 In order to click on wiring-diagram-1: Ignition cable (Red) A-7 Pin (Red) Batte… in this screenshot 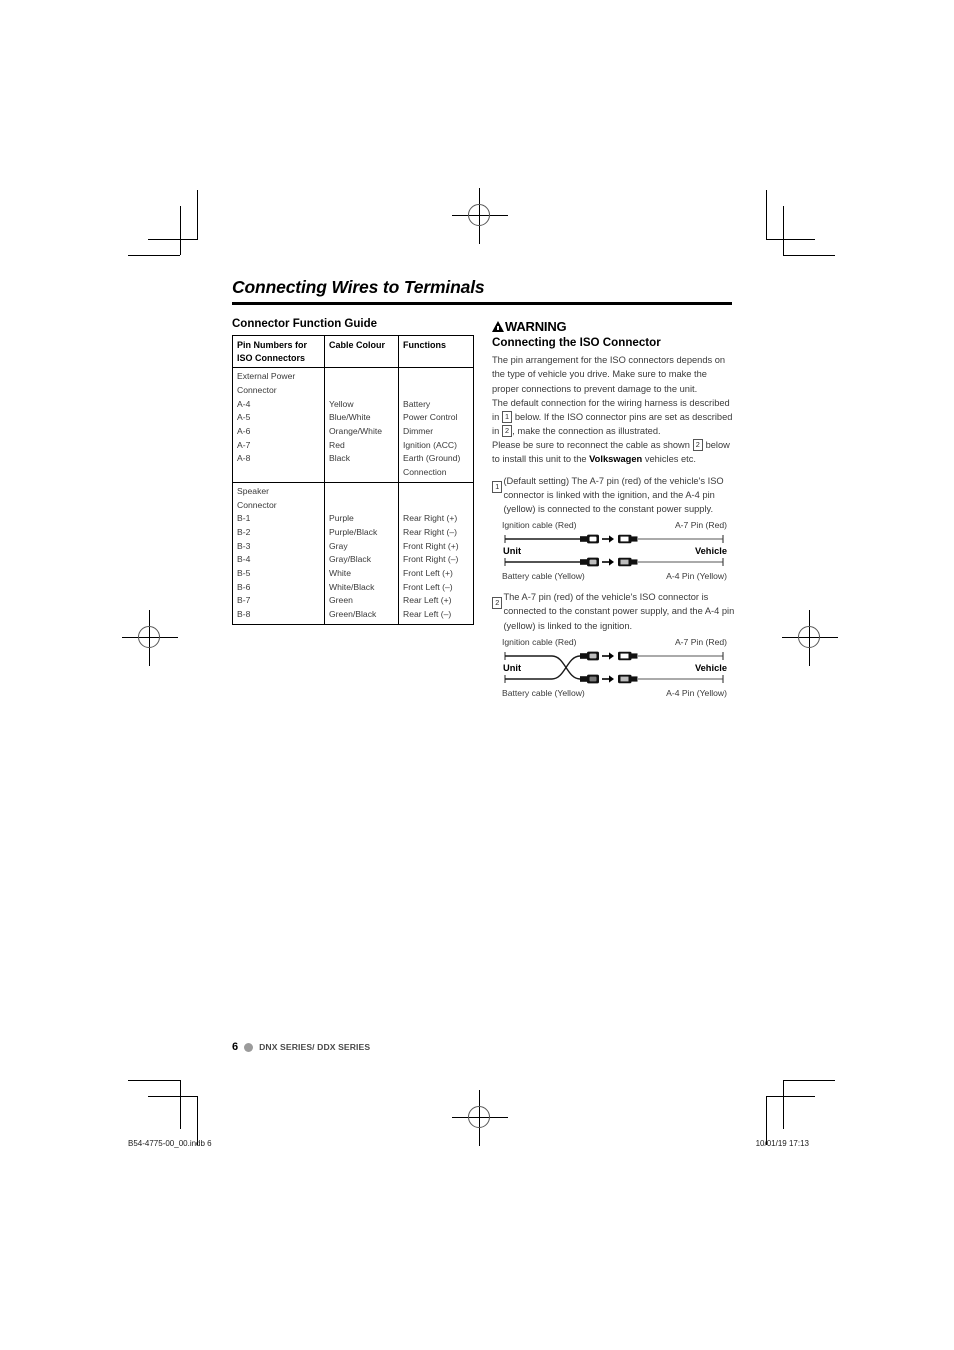, I will do `click(614, 551)`.